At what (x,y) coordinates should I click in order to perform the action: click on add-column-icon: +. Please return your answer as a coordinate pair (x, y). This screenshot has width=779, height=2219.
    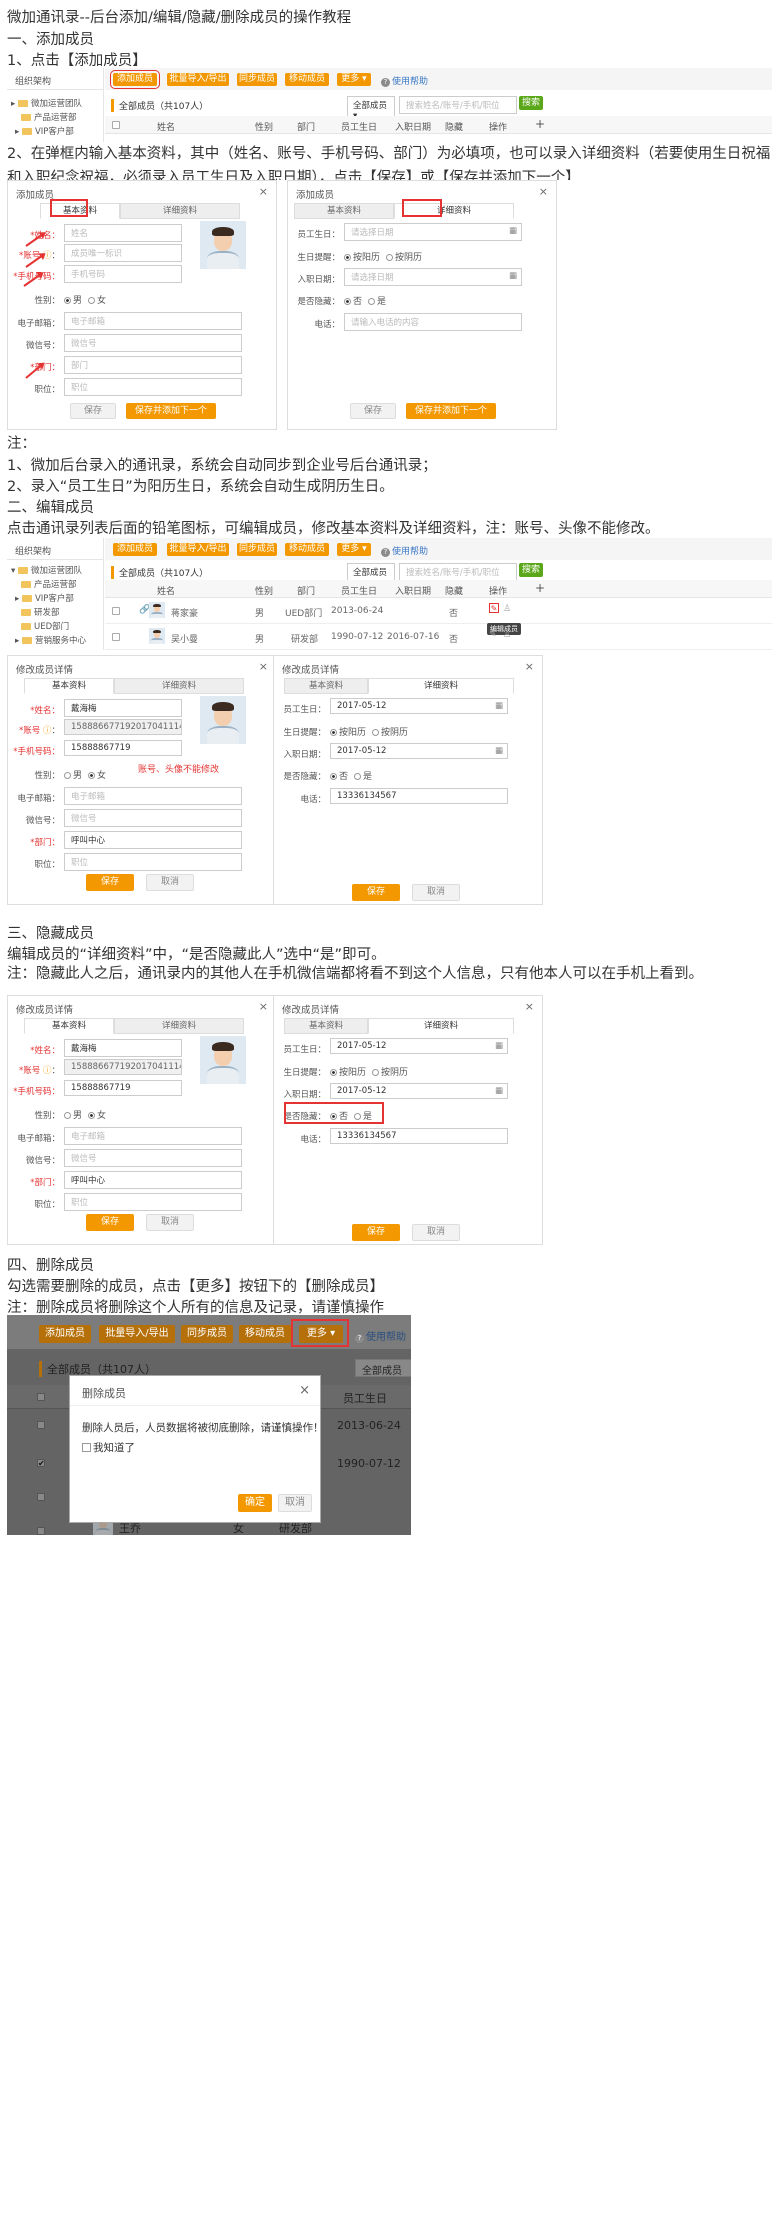
    Looking at the image, I should click on (540, 588).